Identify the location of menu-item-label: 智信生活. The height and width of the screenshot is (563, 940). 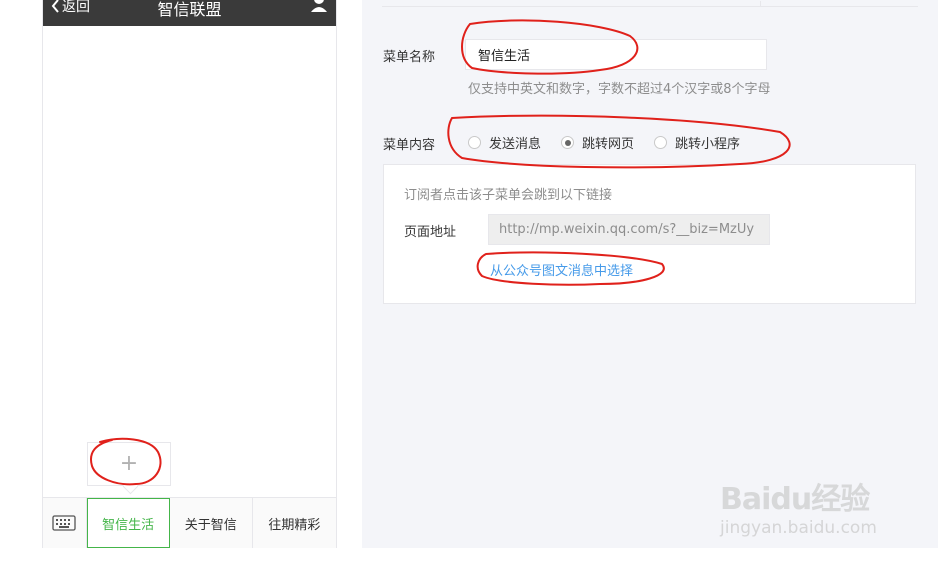
(128, 525).